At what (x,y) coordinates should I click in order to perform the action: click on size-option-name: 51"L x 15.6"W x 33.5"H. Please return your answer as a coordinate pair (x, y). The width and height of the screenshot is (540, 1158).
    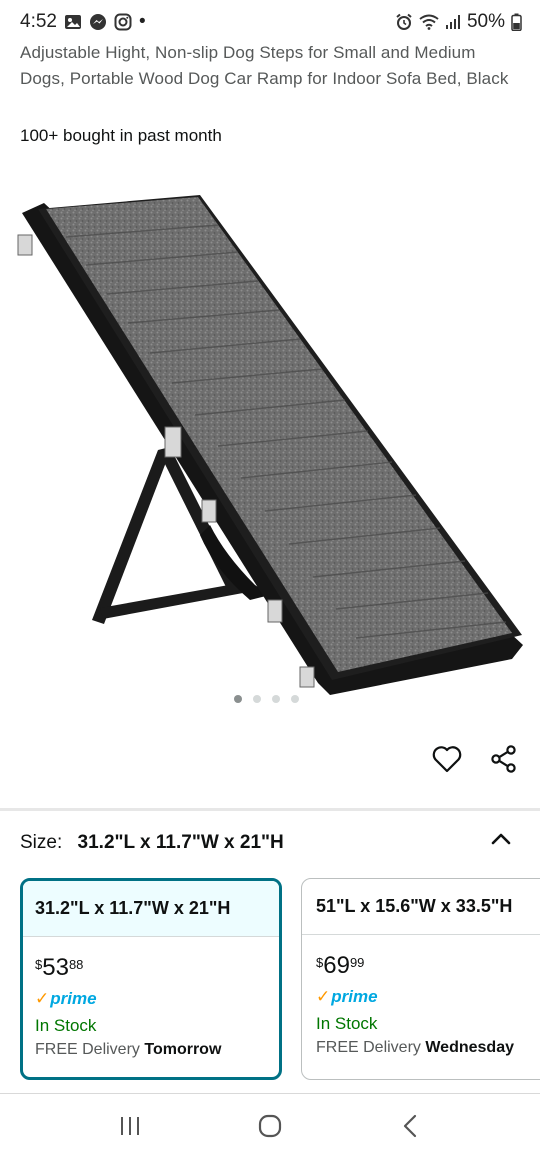
    Looking at the image, I should click on (421, 907).